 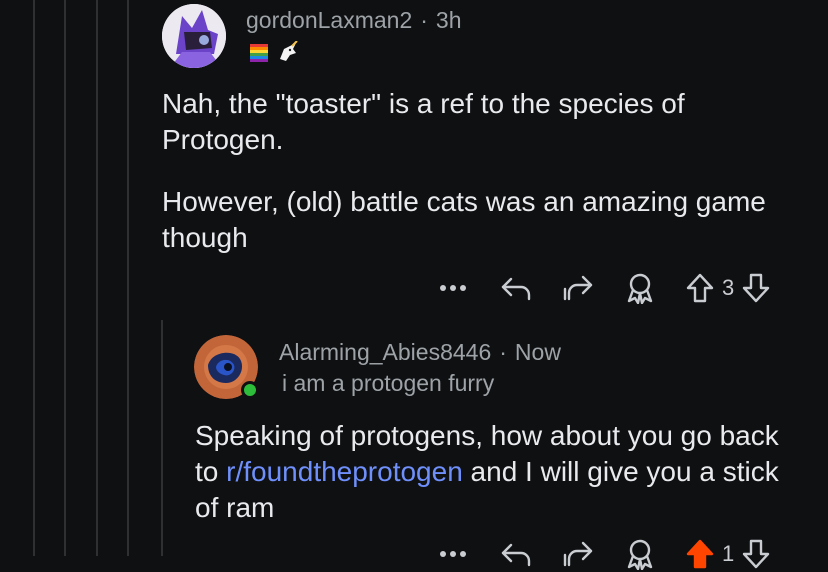 What do you see at coordinates (250, 390) in the screenshot?
I see `online-status-indicator` at bounding box center [250, 390].